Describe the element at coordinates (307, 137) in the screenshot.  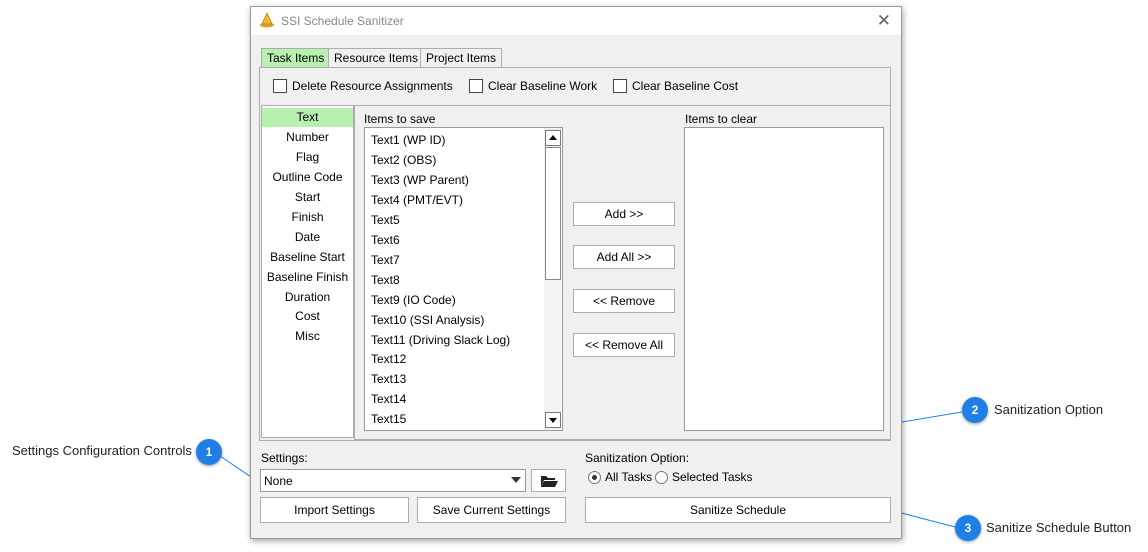
I see `category-item-number: Number` at that location.